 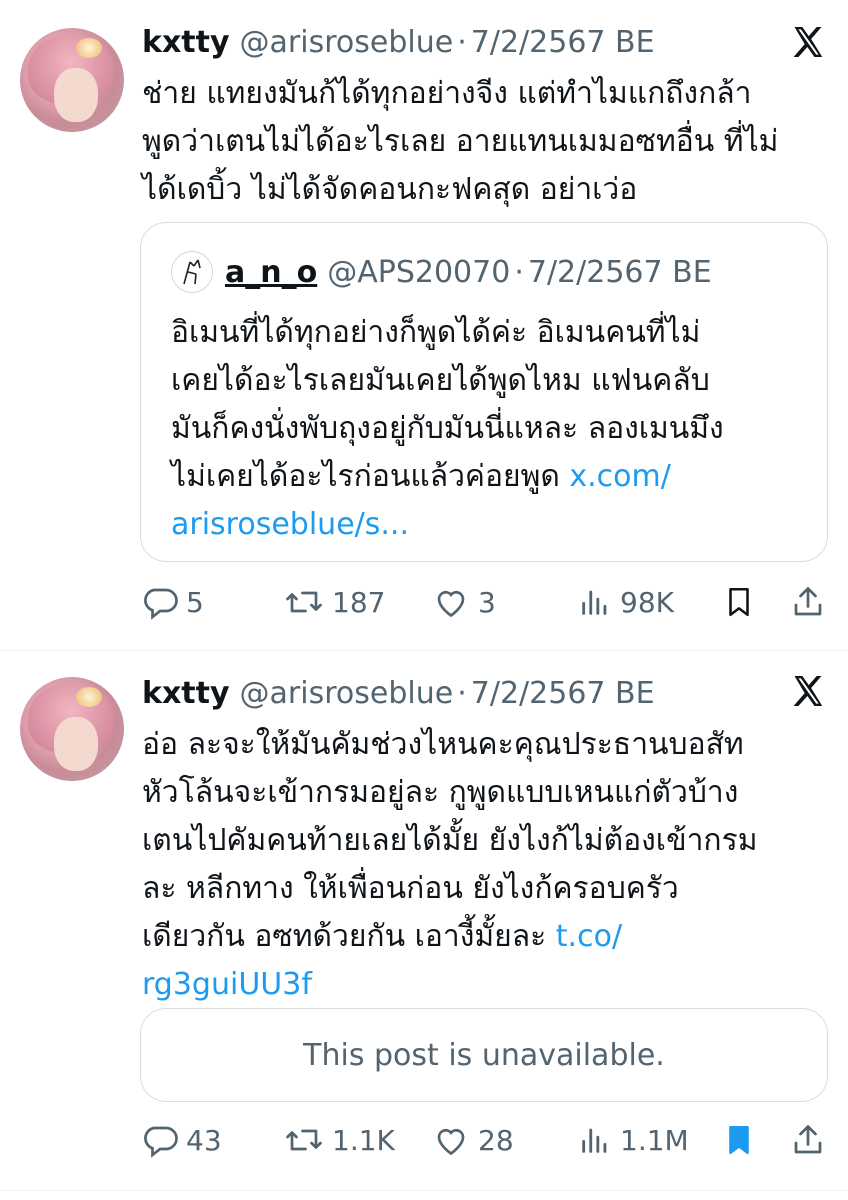 What do you see at coordinates (363, 1140) in the screenshot?
I see `repost-count: 1.1K` at bounding box center [363, 1140].